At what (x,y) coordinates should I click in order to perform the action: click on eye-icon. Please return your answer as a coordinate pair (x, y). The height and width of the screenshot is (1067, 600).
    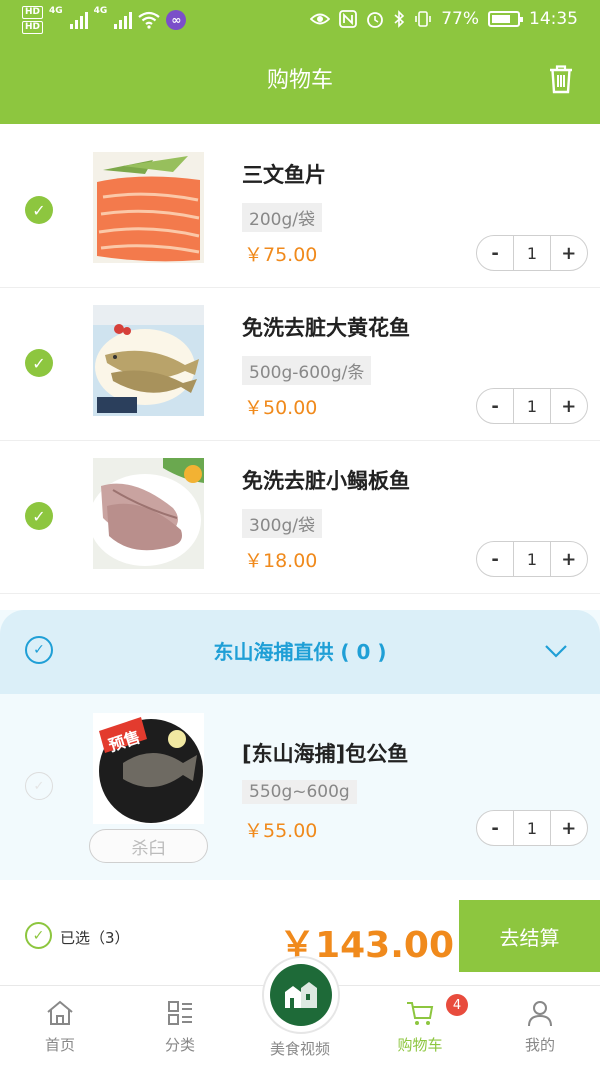
    Looking at the image, I should click on (320, 19).